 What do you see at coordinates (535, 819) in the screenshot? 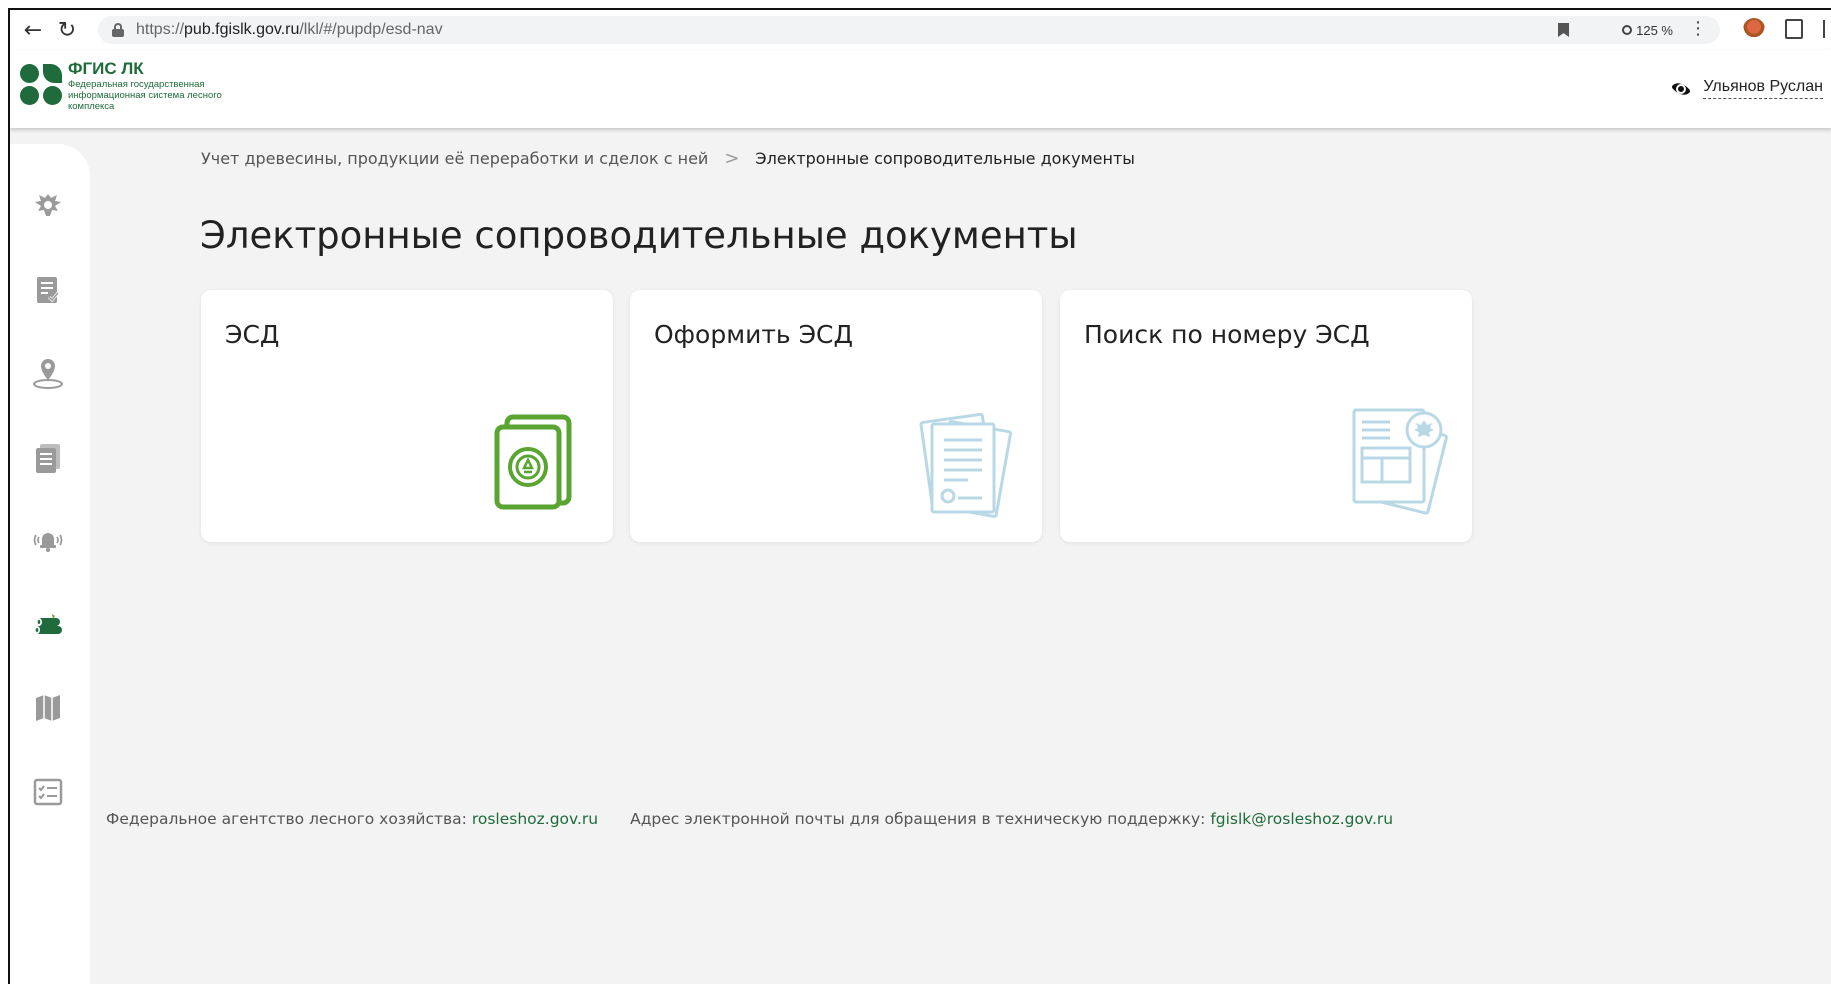
I see `agency-link: rosleshoz.gov.ru` at bounding box center [535, 819].